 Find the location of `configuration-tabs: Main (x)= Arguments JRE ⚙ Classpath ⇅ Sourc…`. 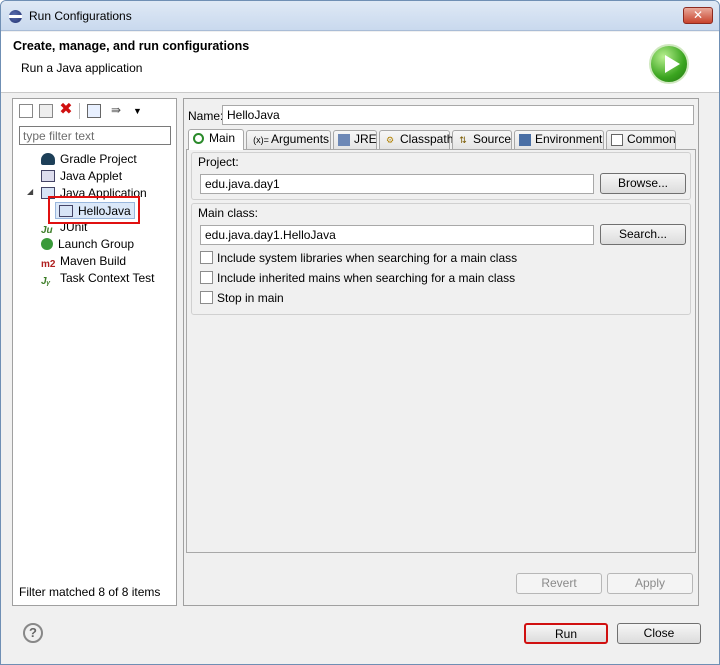

configuration-tabs: Main (x)= Arguments JRE ⚙ Classpath ⇅ Sourc… is located at coordinates (441, 139).